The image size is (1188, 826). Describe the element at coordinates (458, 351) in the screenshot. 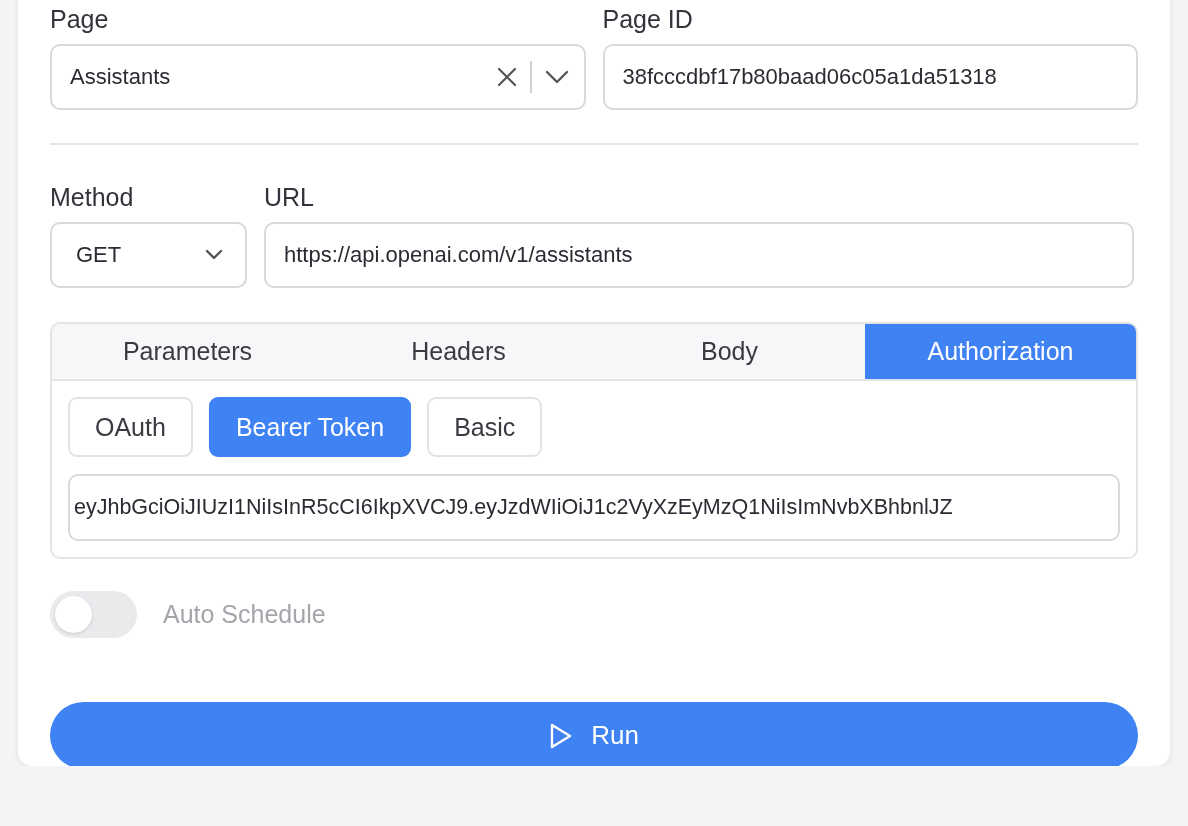

I see `tab: Headers` at that location.